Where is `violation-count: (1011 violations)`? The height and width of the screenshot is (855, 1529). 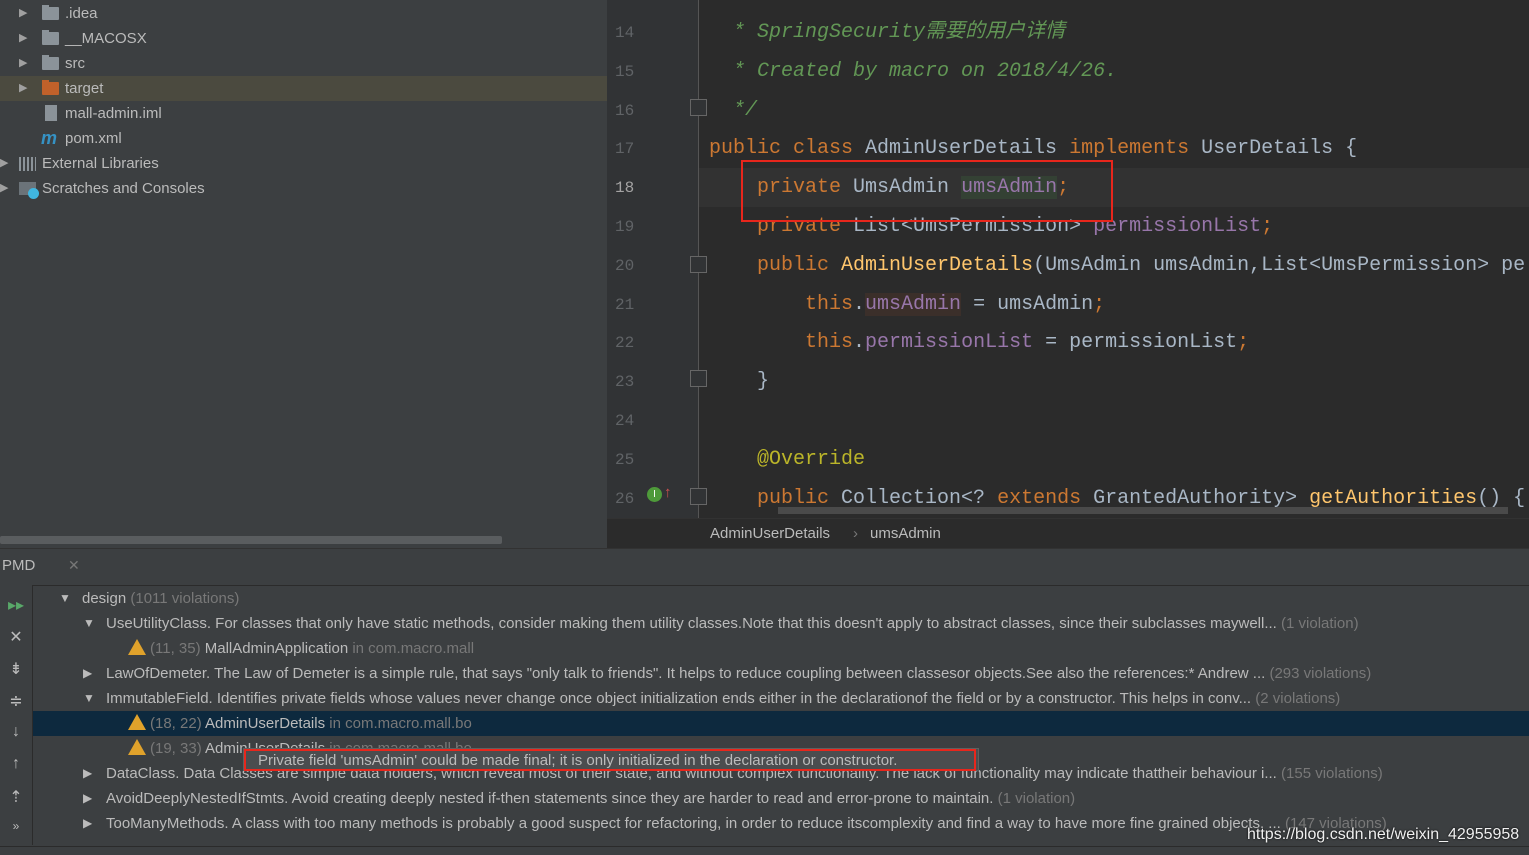
violation-count: (1011 violations) is located at coordinates (185, 598).